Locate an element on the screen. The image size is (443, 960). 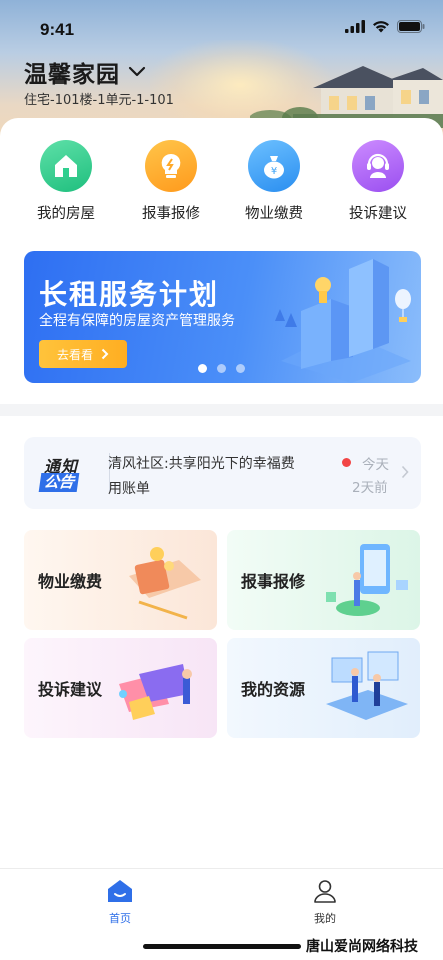
watermark-text: 唐山爱尚网络科技 is located at coordinates (362, 947).